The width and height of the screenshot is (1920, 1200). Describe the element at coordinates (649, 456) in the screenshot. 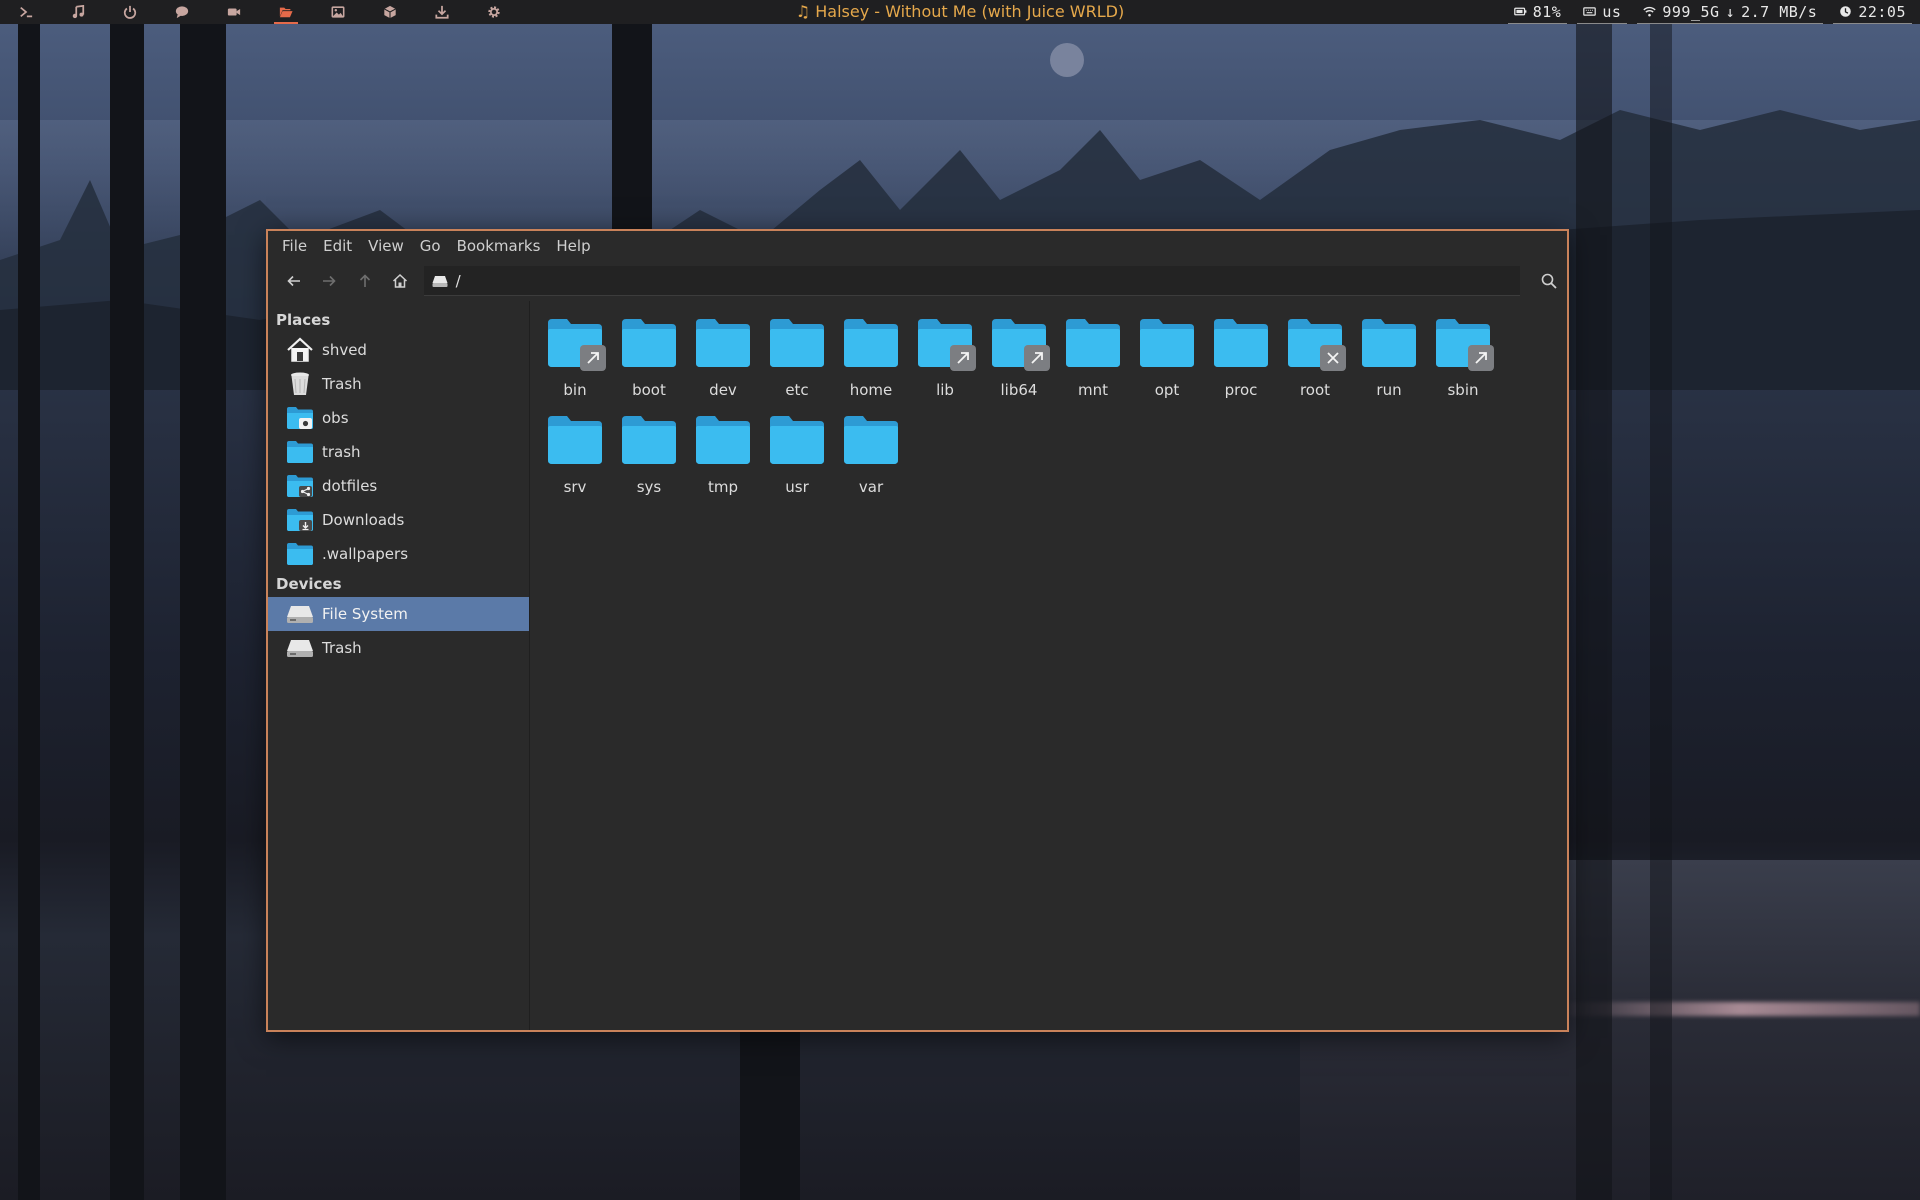

I see `file-item-sys: sys` at that location.